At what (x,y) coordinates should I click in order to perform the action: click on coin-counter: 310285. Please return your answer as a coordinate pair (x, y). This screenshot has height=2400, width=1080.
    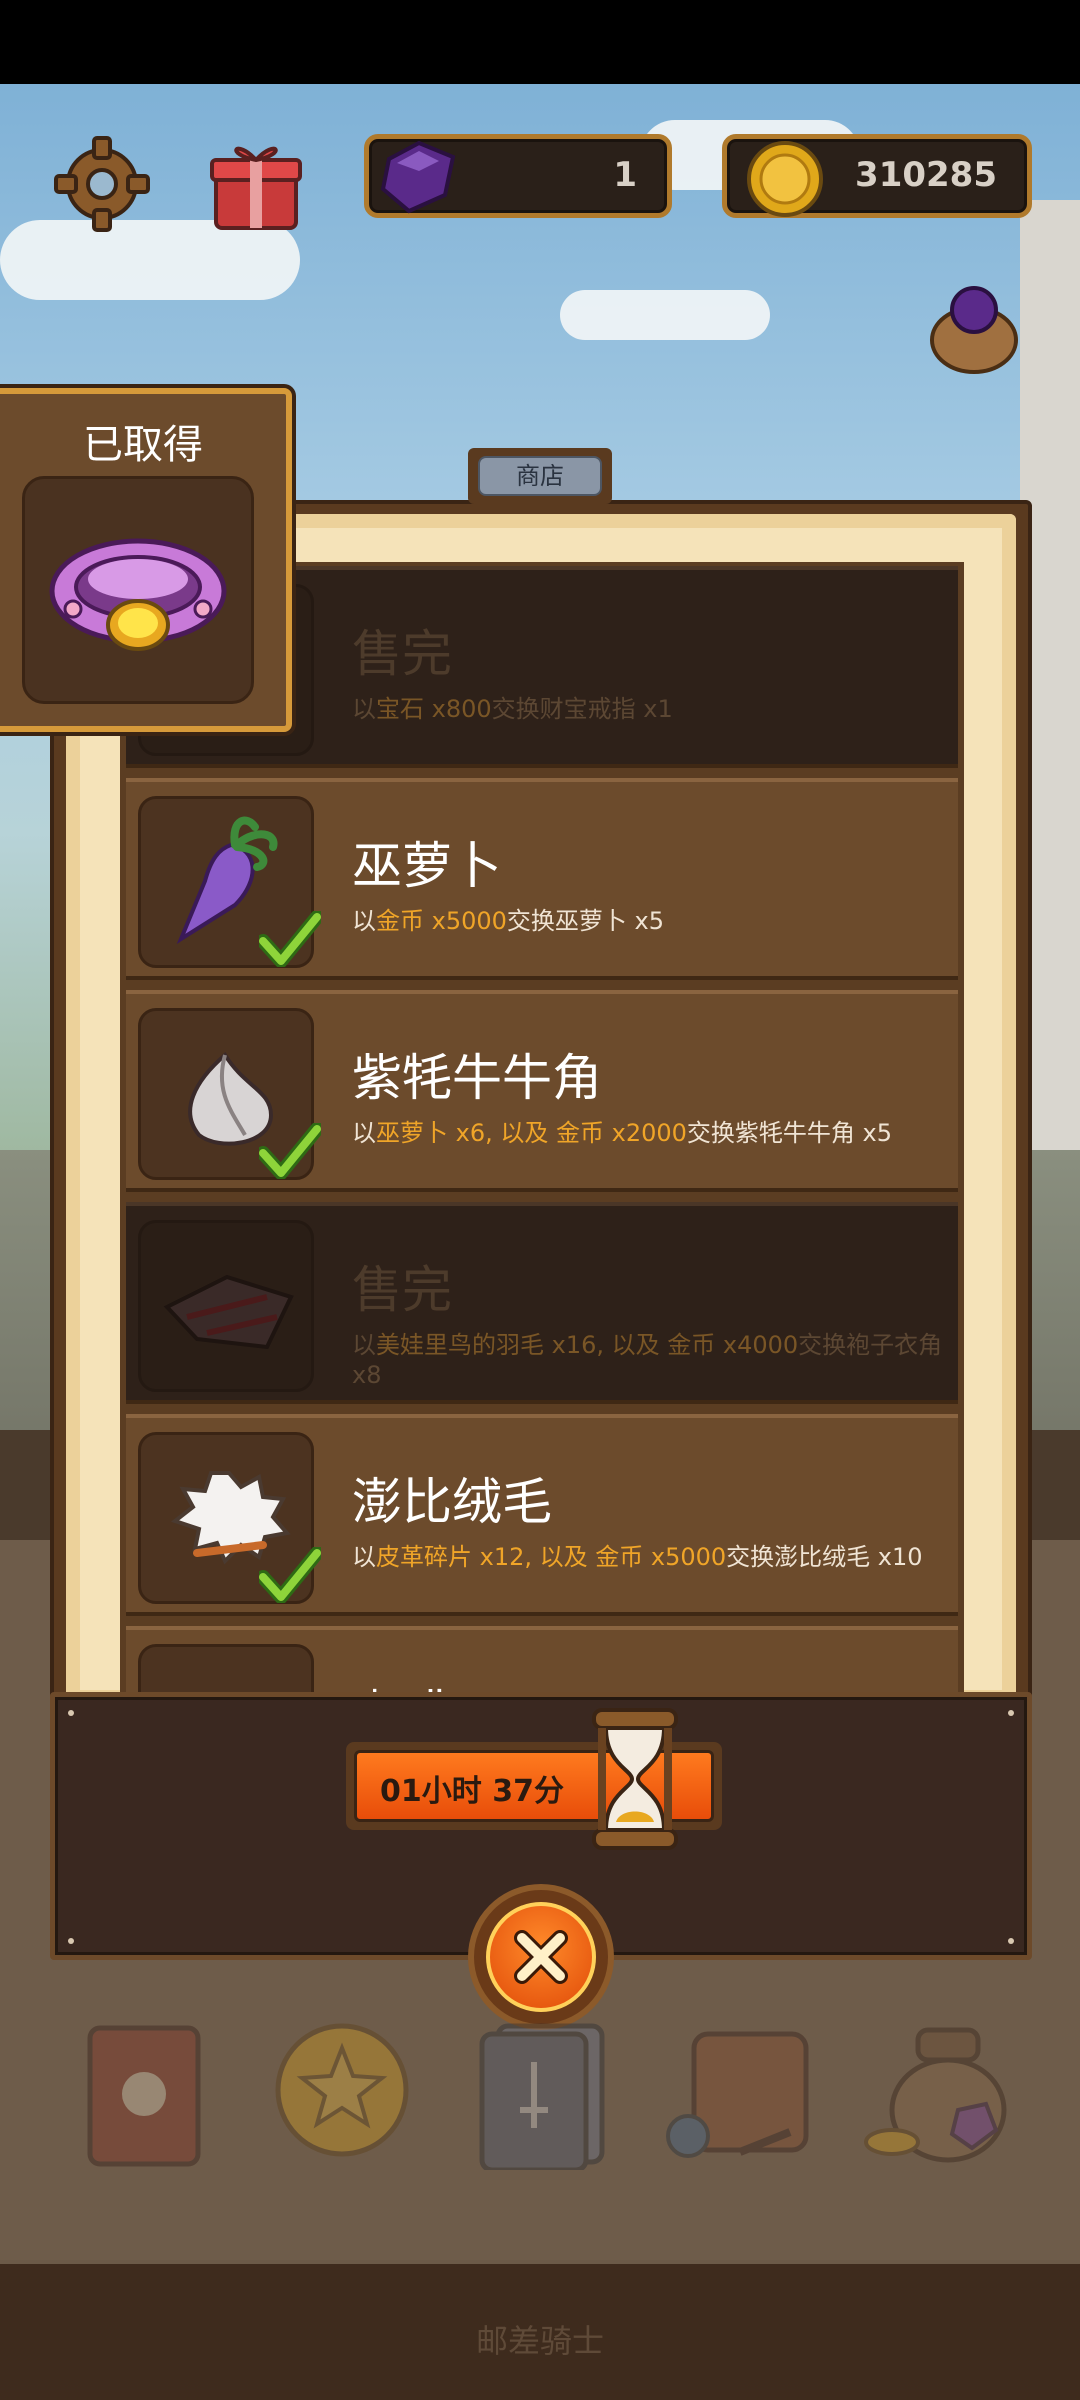
    Looking at the image, I should click on (877, 176).